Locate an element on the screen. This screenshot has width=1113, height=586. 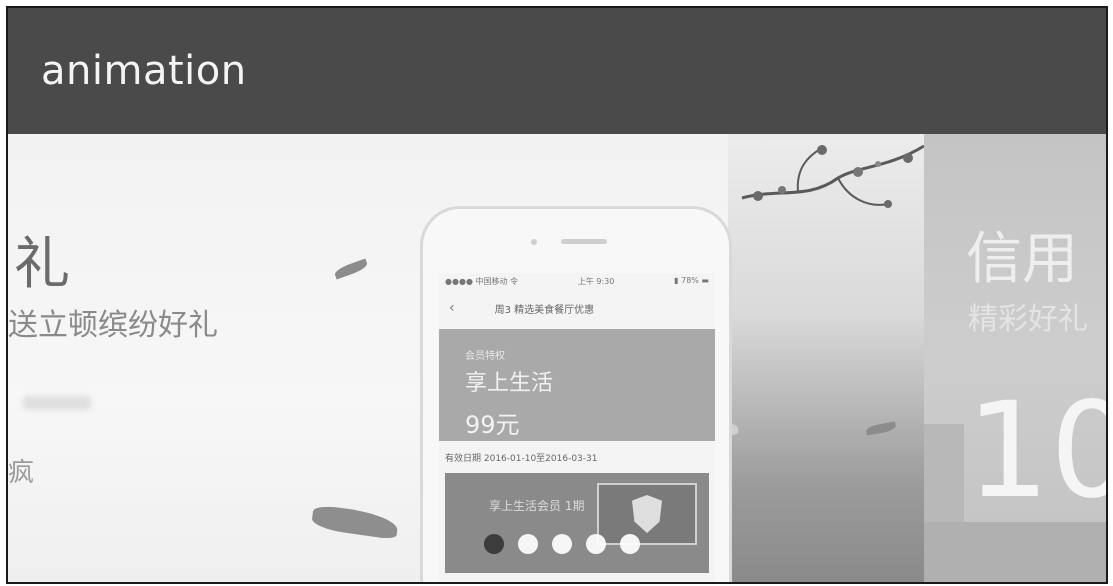
phone-nav-bar: ‹ 周3 精选美食餐厅优惠 is located at coordinates (577, 308).